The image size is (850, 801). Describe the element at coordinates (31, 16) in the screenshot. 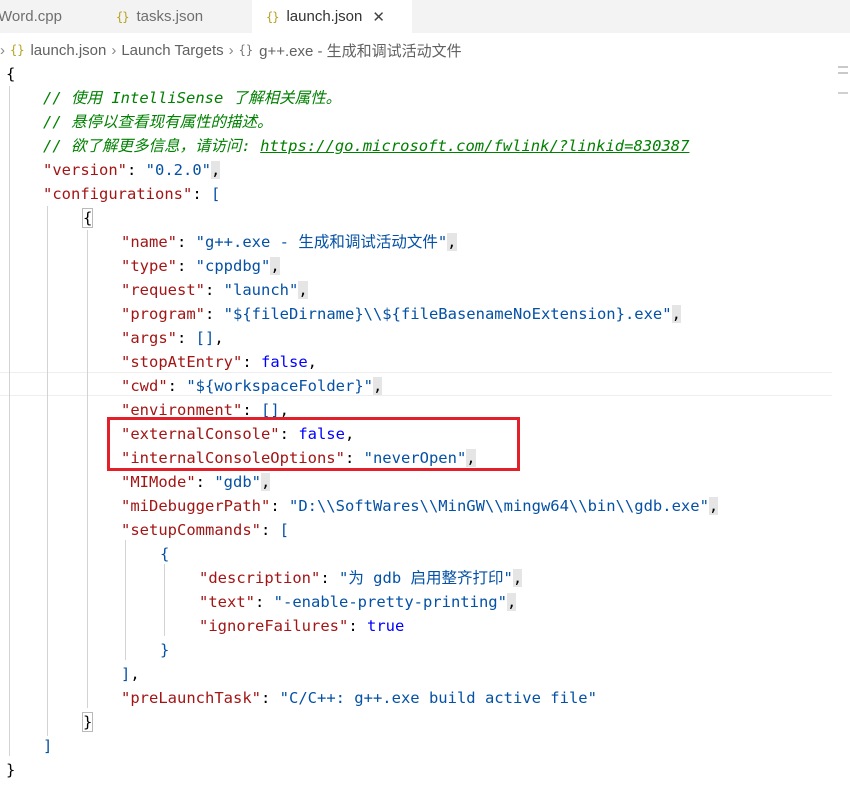

I see `tab-label: Word.cpp` at that location.